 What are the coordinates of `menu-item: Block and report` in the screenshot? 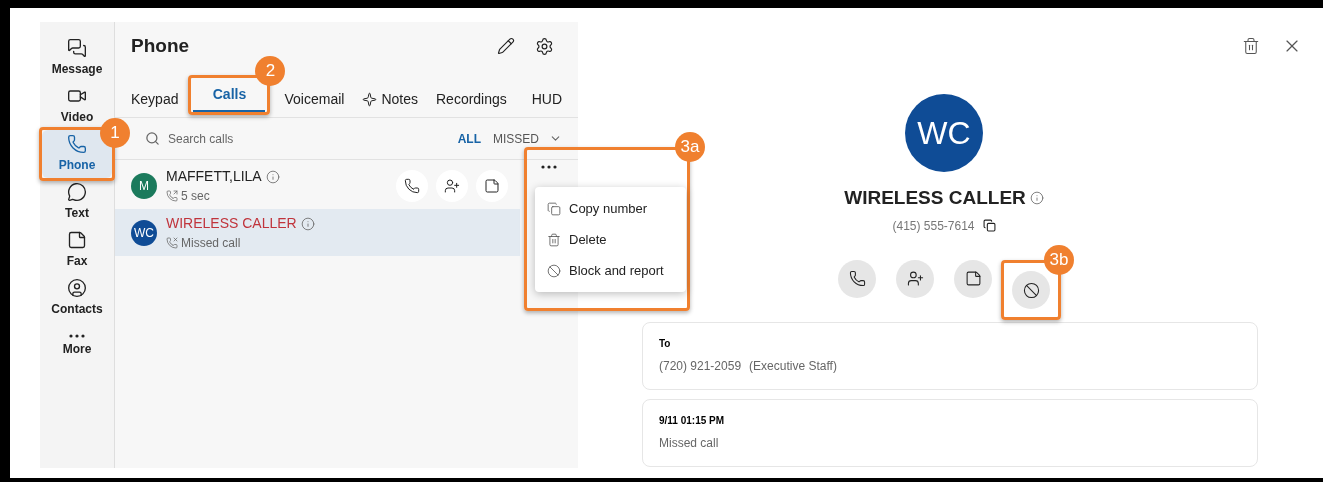 It's located at (610, 270).